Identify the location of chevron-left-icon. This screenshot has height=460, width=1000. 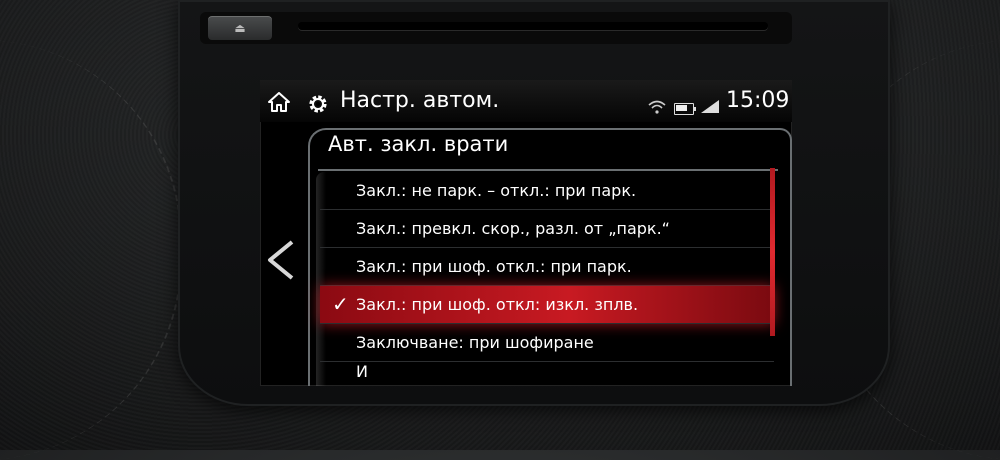
(281, 260).